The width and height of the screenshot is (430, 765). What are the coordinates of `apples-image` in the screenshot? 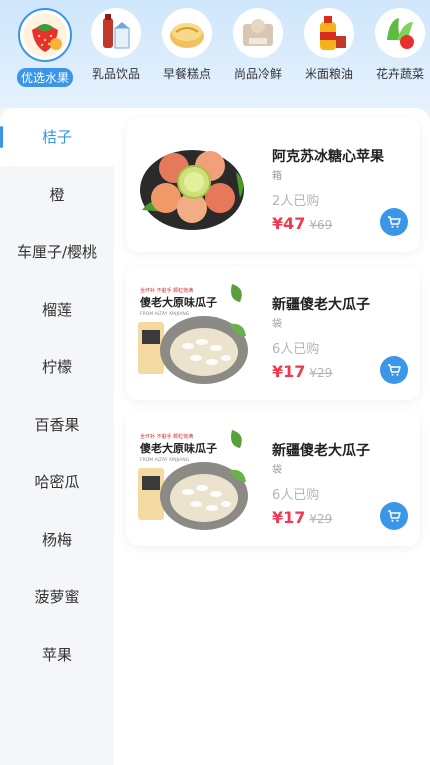 It's located at (192, 186).